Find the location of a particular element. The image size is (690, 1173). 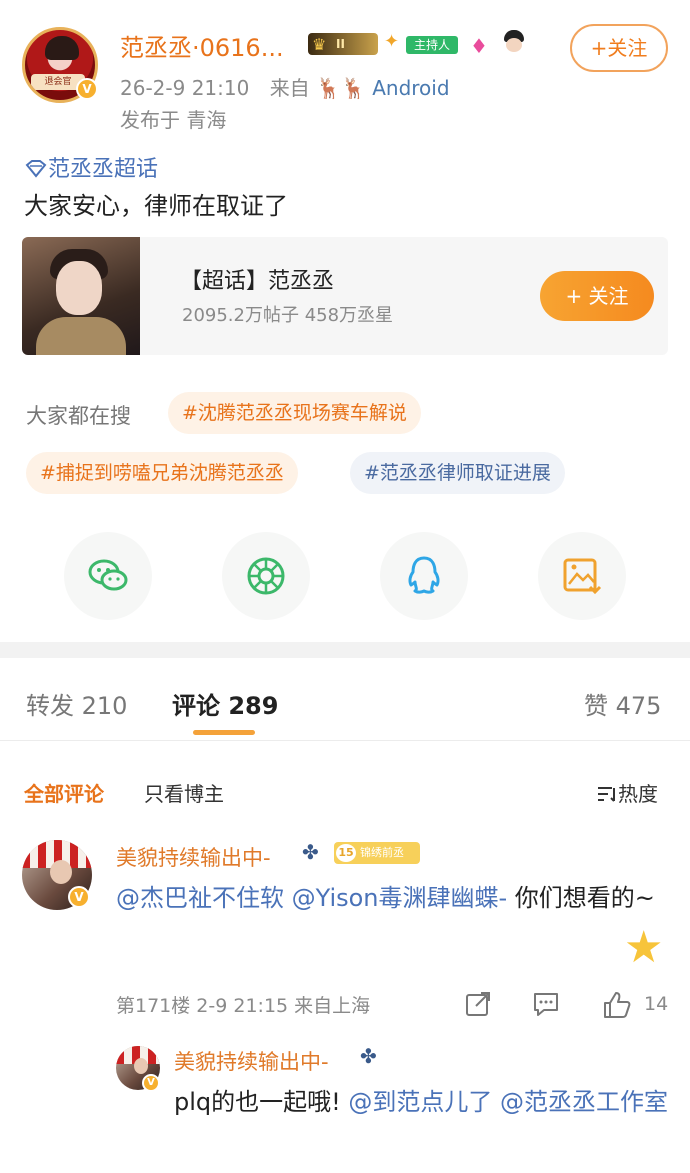

sort-by-hot: 热度 is located at coordinates (627, 792).